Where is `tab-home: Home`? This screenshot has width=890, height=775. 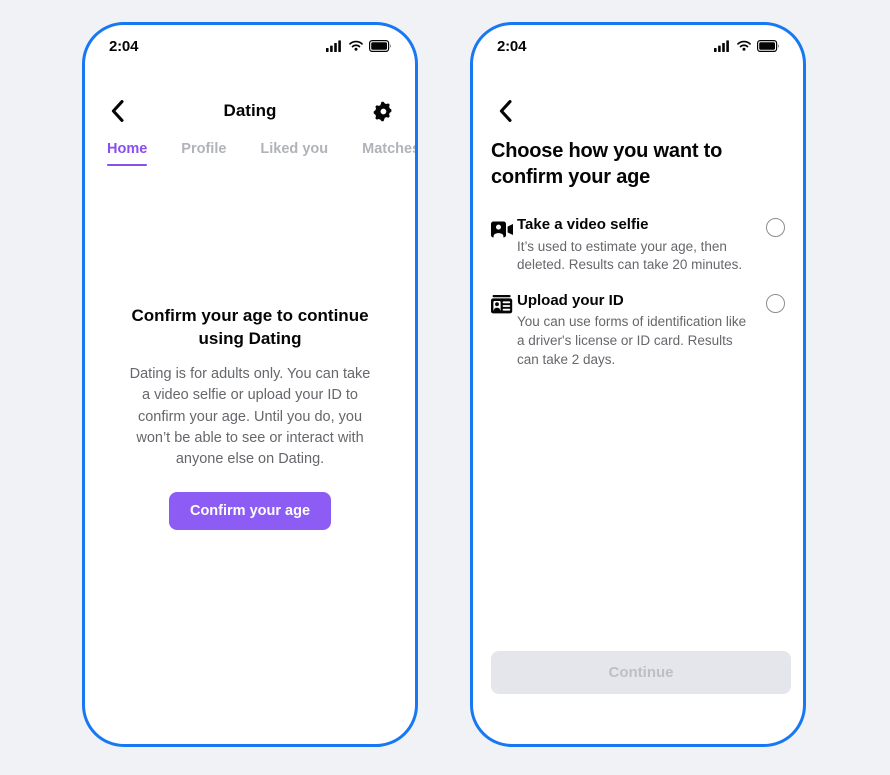 tab-home: Home is located at coordinates (127, 151).